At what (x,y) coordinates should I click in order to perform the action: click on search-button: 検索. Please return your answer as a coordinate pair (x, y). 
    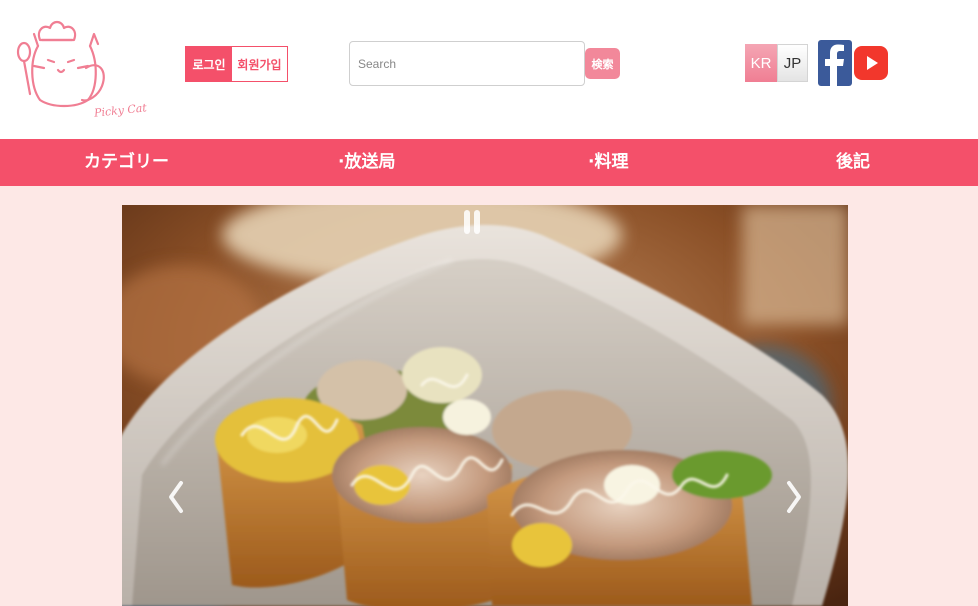
    Looking at the image, I should click on (602, 63).